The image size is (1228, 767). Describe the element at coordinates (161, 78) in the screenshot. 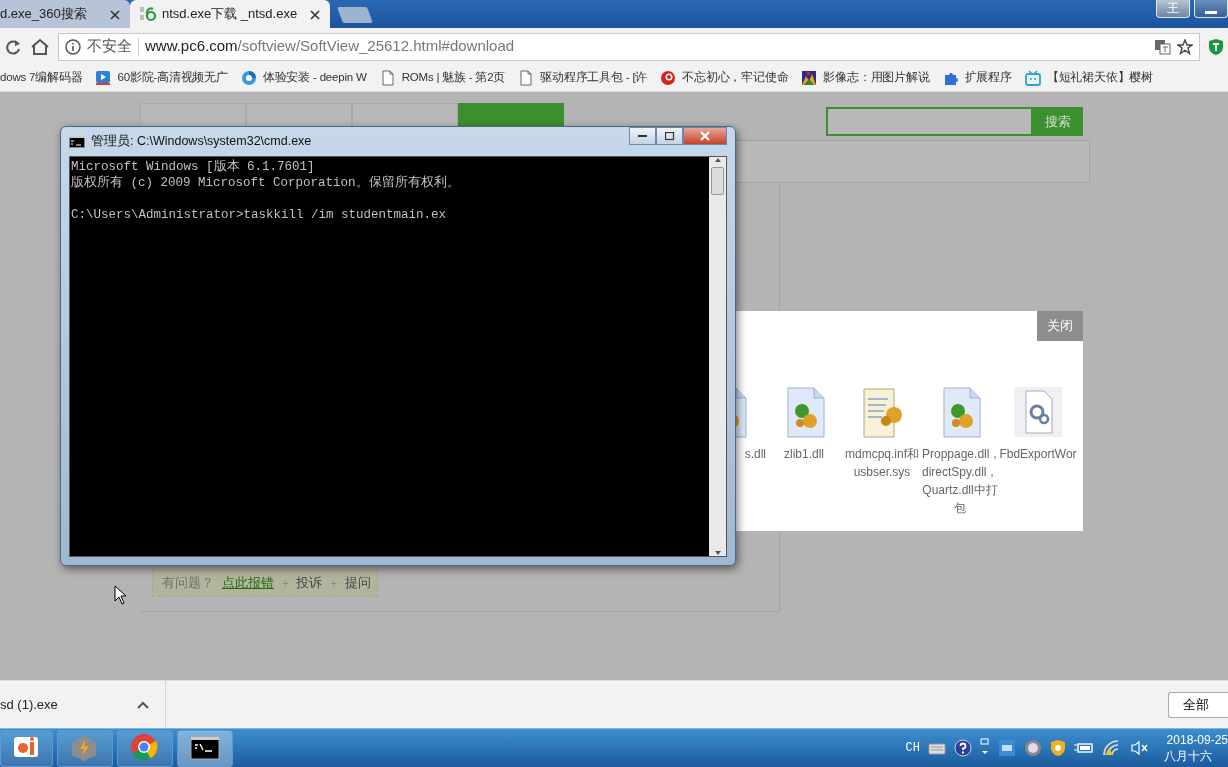

I see `bookmark: 60影院-高清视频无广` at that location.